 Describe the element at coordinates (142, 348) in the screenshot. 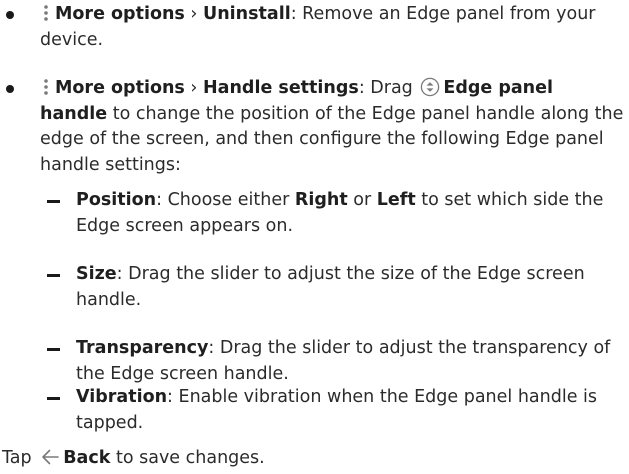

I see `transparency-term: Transparency` at that location.